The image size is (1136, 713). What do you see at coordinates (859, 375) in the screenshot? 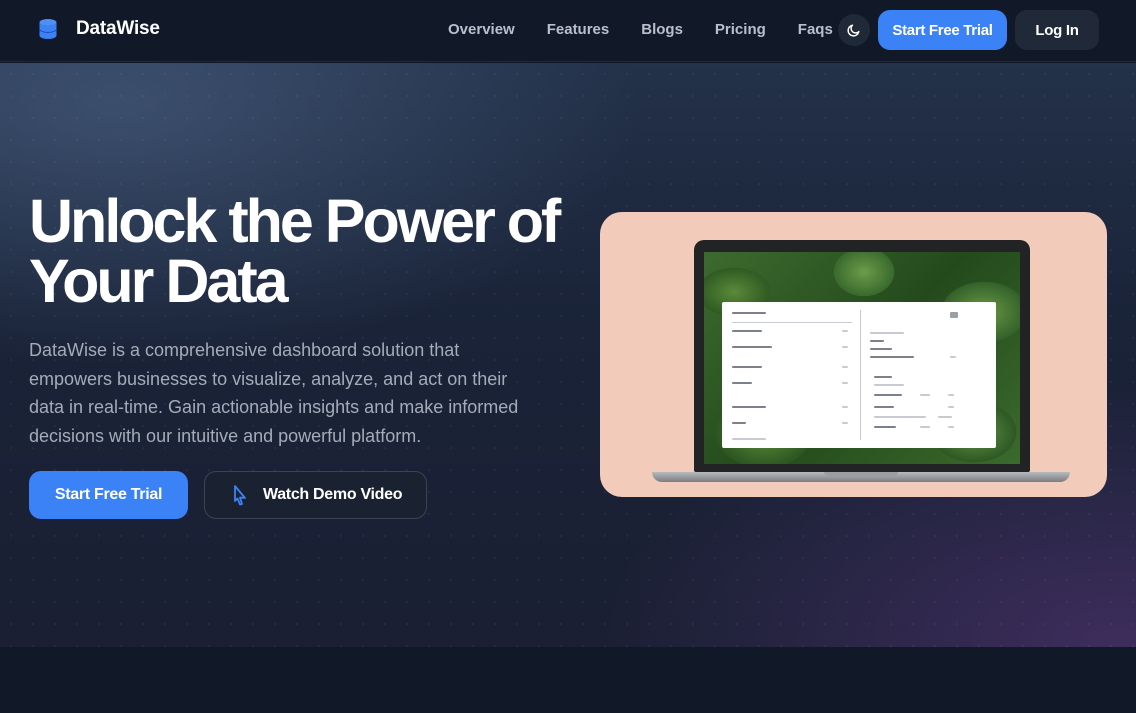
I see `dashboard-preview` at bounding box center [859, 375].